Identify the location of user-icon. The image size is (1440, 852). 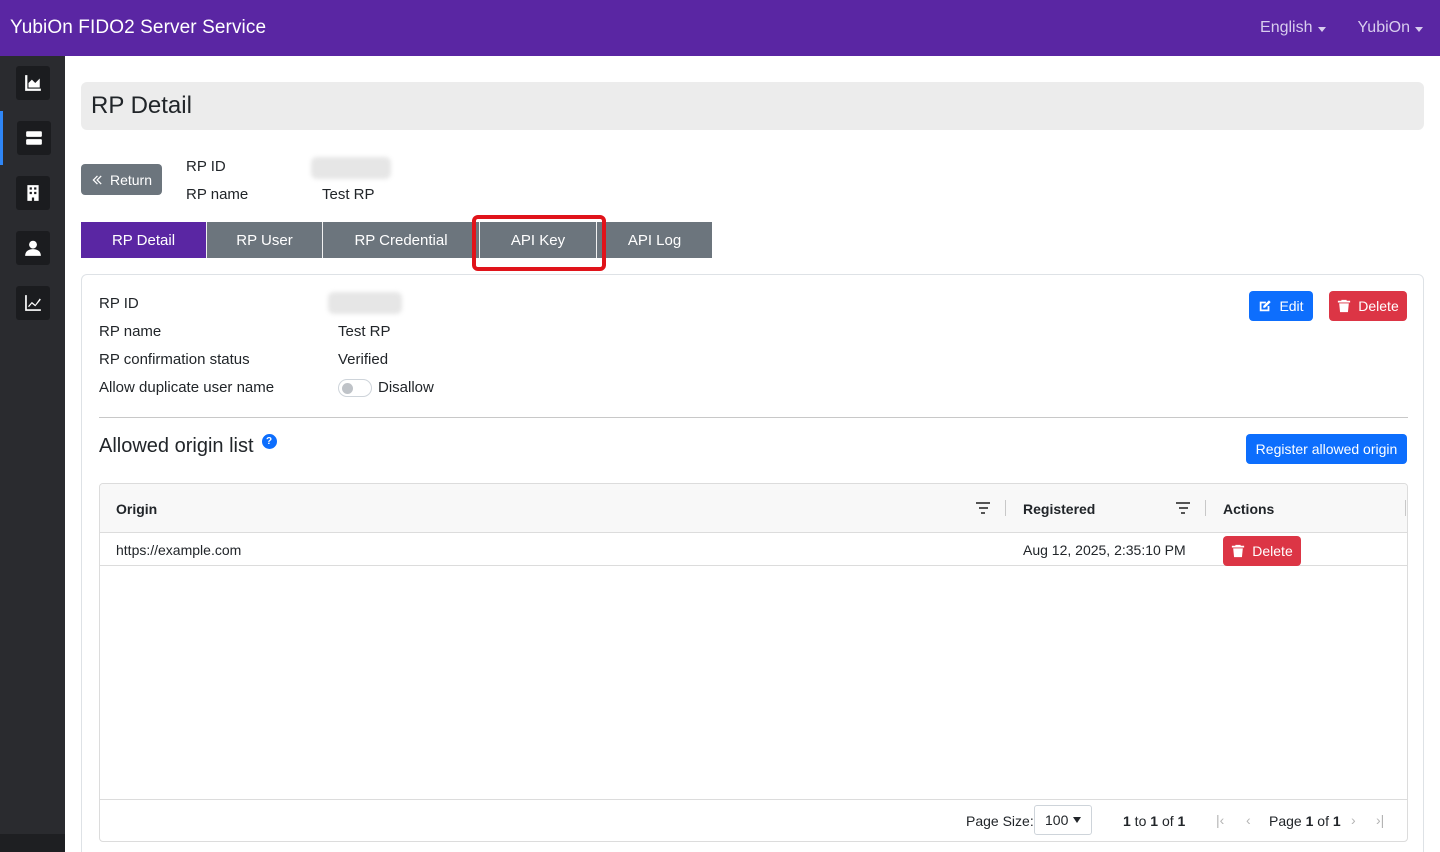
(32, 248).